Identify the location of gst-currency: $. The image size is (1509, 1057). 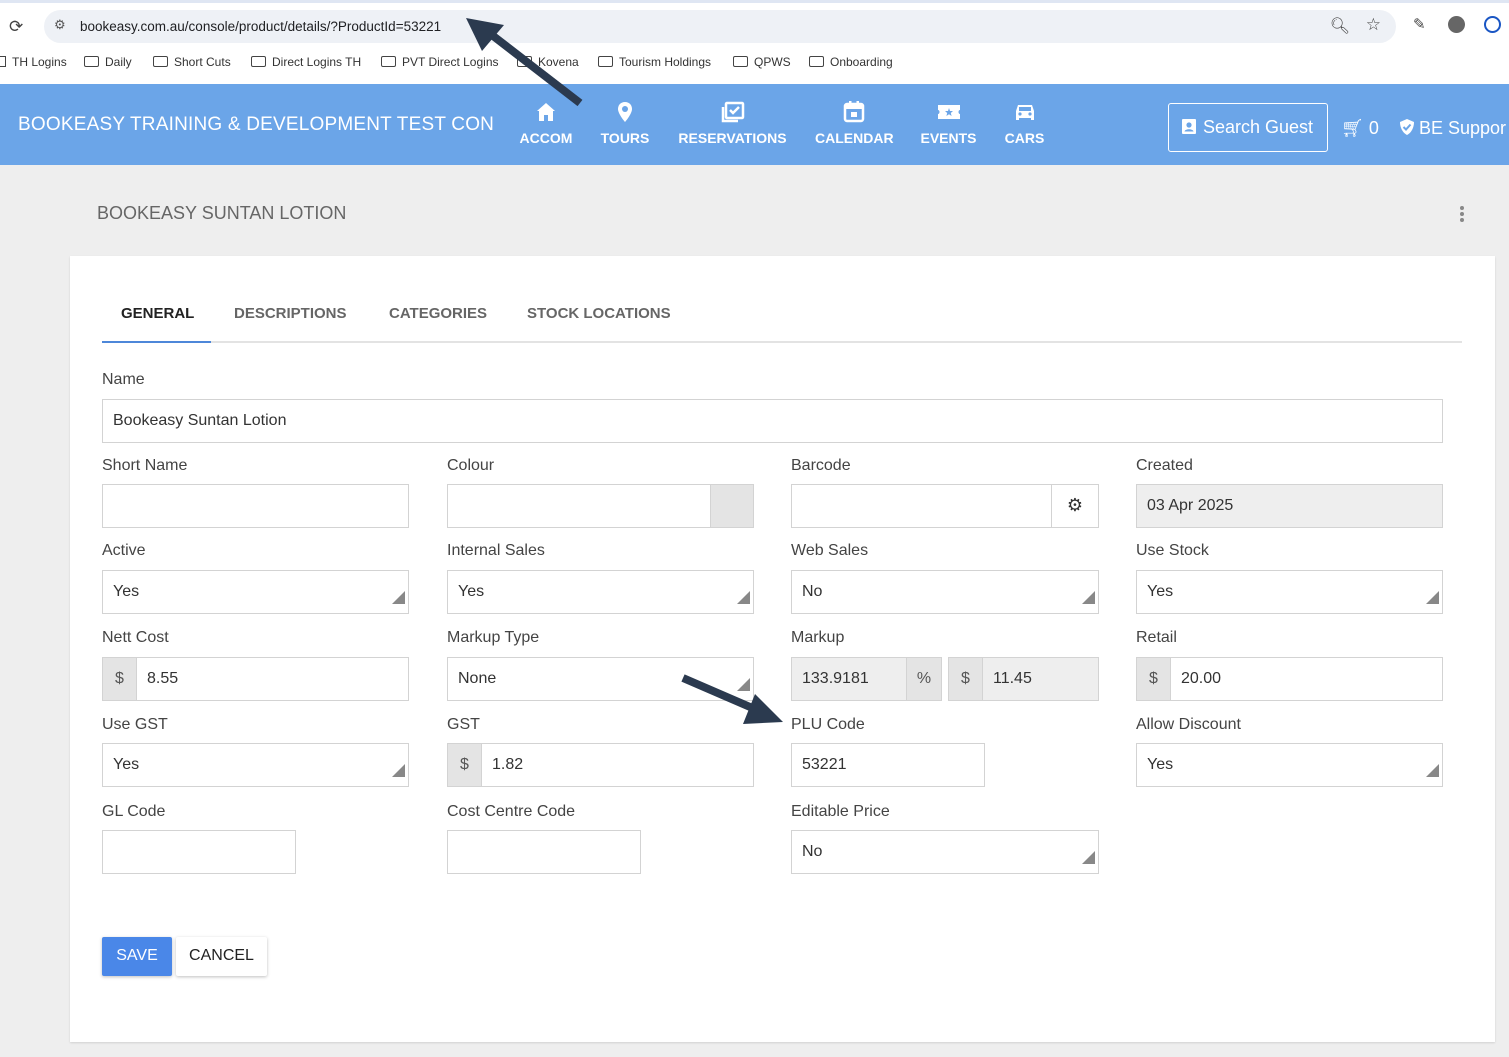
(464, 765).